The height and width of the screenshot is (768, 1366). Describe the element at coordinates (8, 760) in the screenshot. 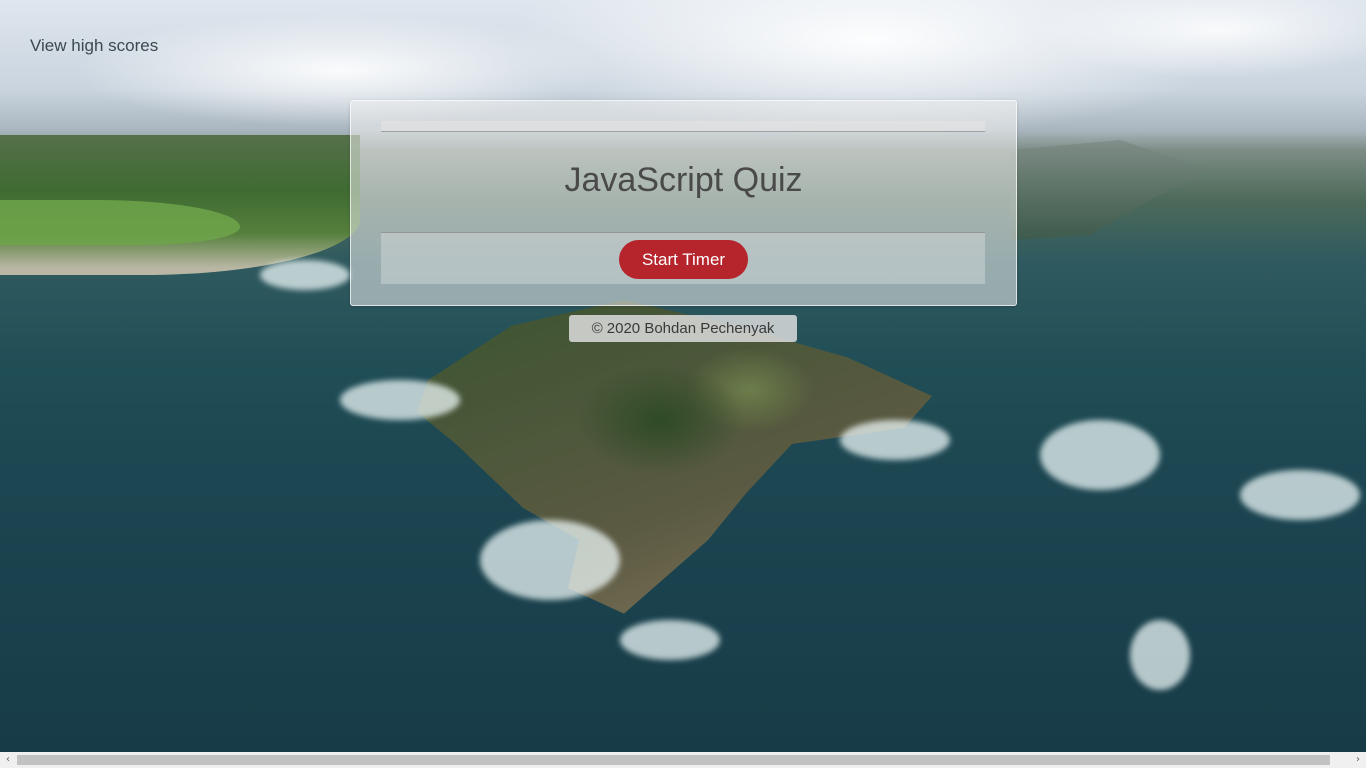

I see `scroll-left-arrow-icon: ‹` at that location.